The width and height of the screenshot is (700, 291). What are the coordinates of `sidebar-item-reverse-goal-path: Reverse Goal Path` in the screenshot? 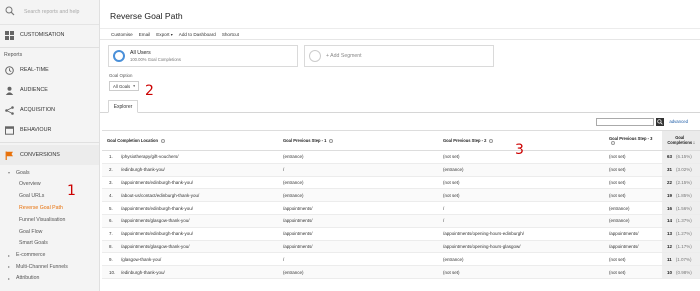 It's located at (49, 208).